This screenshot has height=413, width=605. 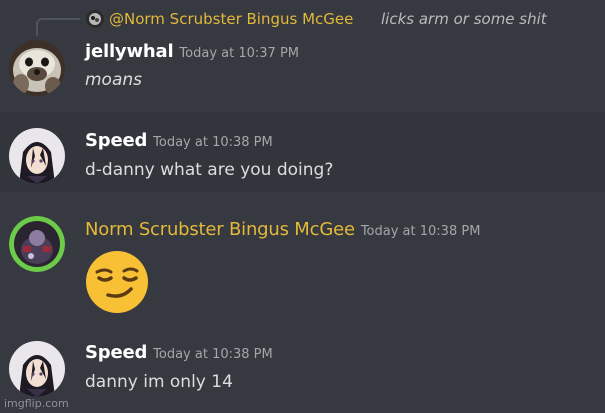 I want to click on reply-text: licks arm or some shit, so click(x=464, y=19).